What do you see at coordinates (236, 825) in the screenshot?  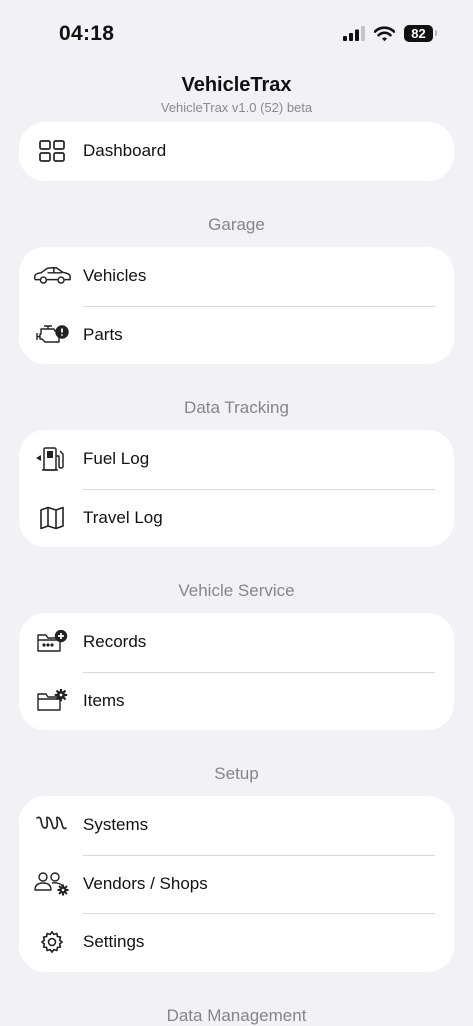 I see `menu-item-systems: Systems` at bounding box center [236, 825].